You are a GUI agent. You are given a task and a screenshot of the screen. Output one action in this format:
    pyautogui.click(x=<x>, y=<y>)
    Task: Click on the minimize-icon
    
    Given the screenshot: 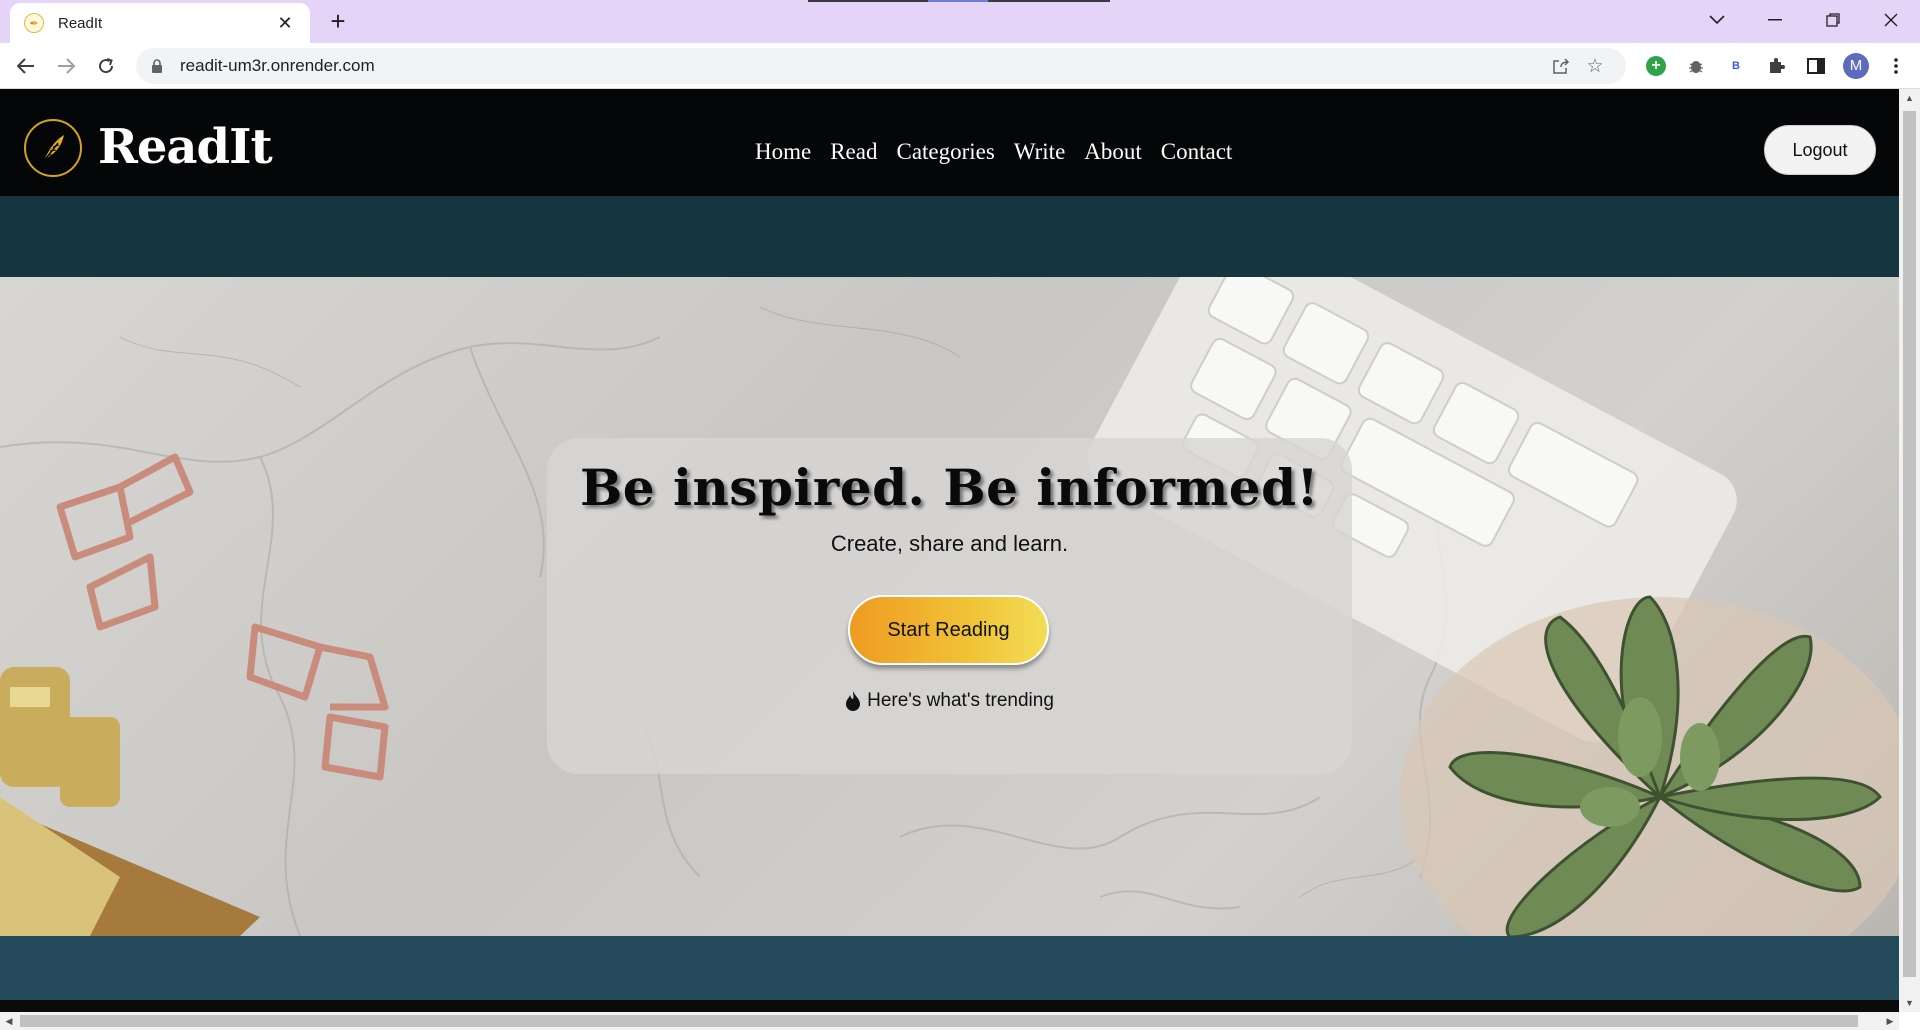 What is the action you would take?
    pyautogui.click(x=1775, y=20)
    